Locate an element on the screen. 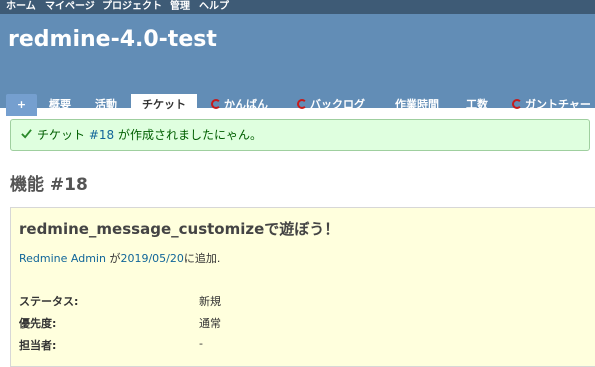 Image resolution: width=595 pixels, height=367 pixels. issue-link: #18 is located at coordinates (101, 135).